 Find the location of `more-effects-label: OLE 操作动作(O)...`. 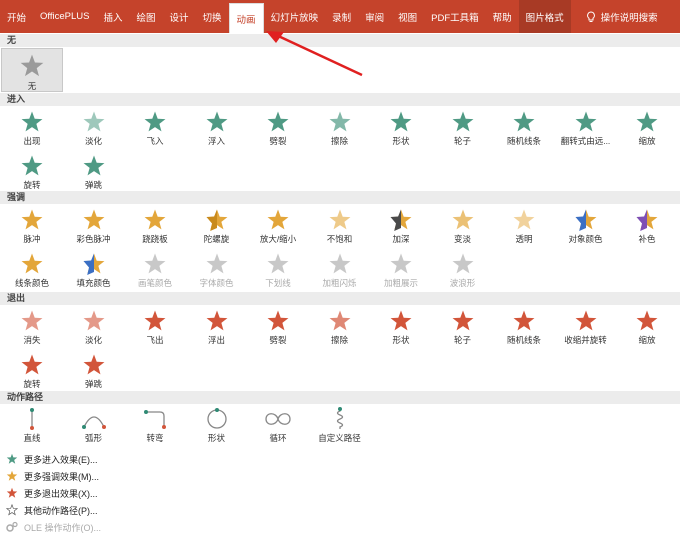

more-effects-label: OLE 操作动作(O)... is located at coordinates (63, 527).